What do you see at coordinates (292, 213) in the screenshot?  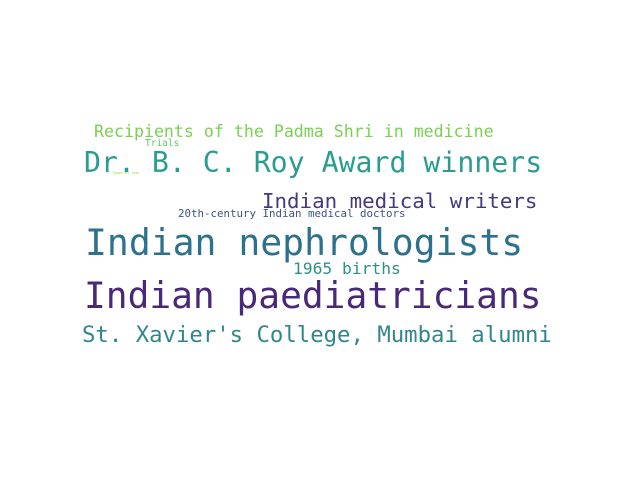 I see `word-20th-century-doctors: 20th-century Indian medical doctors` at bounding box center [292, 213].